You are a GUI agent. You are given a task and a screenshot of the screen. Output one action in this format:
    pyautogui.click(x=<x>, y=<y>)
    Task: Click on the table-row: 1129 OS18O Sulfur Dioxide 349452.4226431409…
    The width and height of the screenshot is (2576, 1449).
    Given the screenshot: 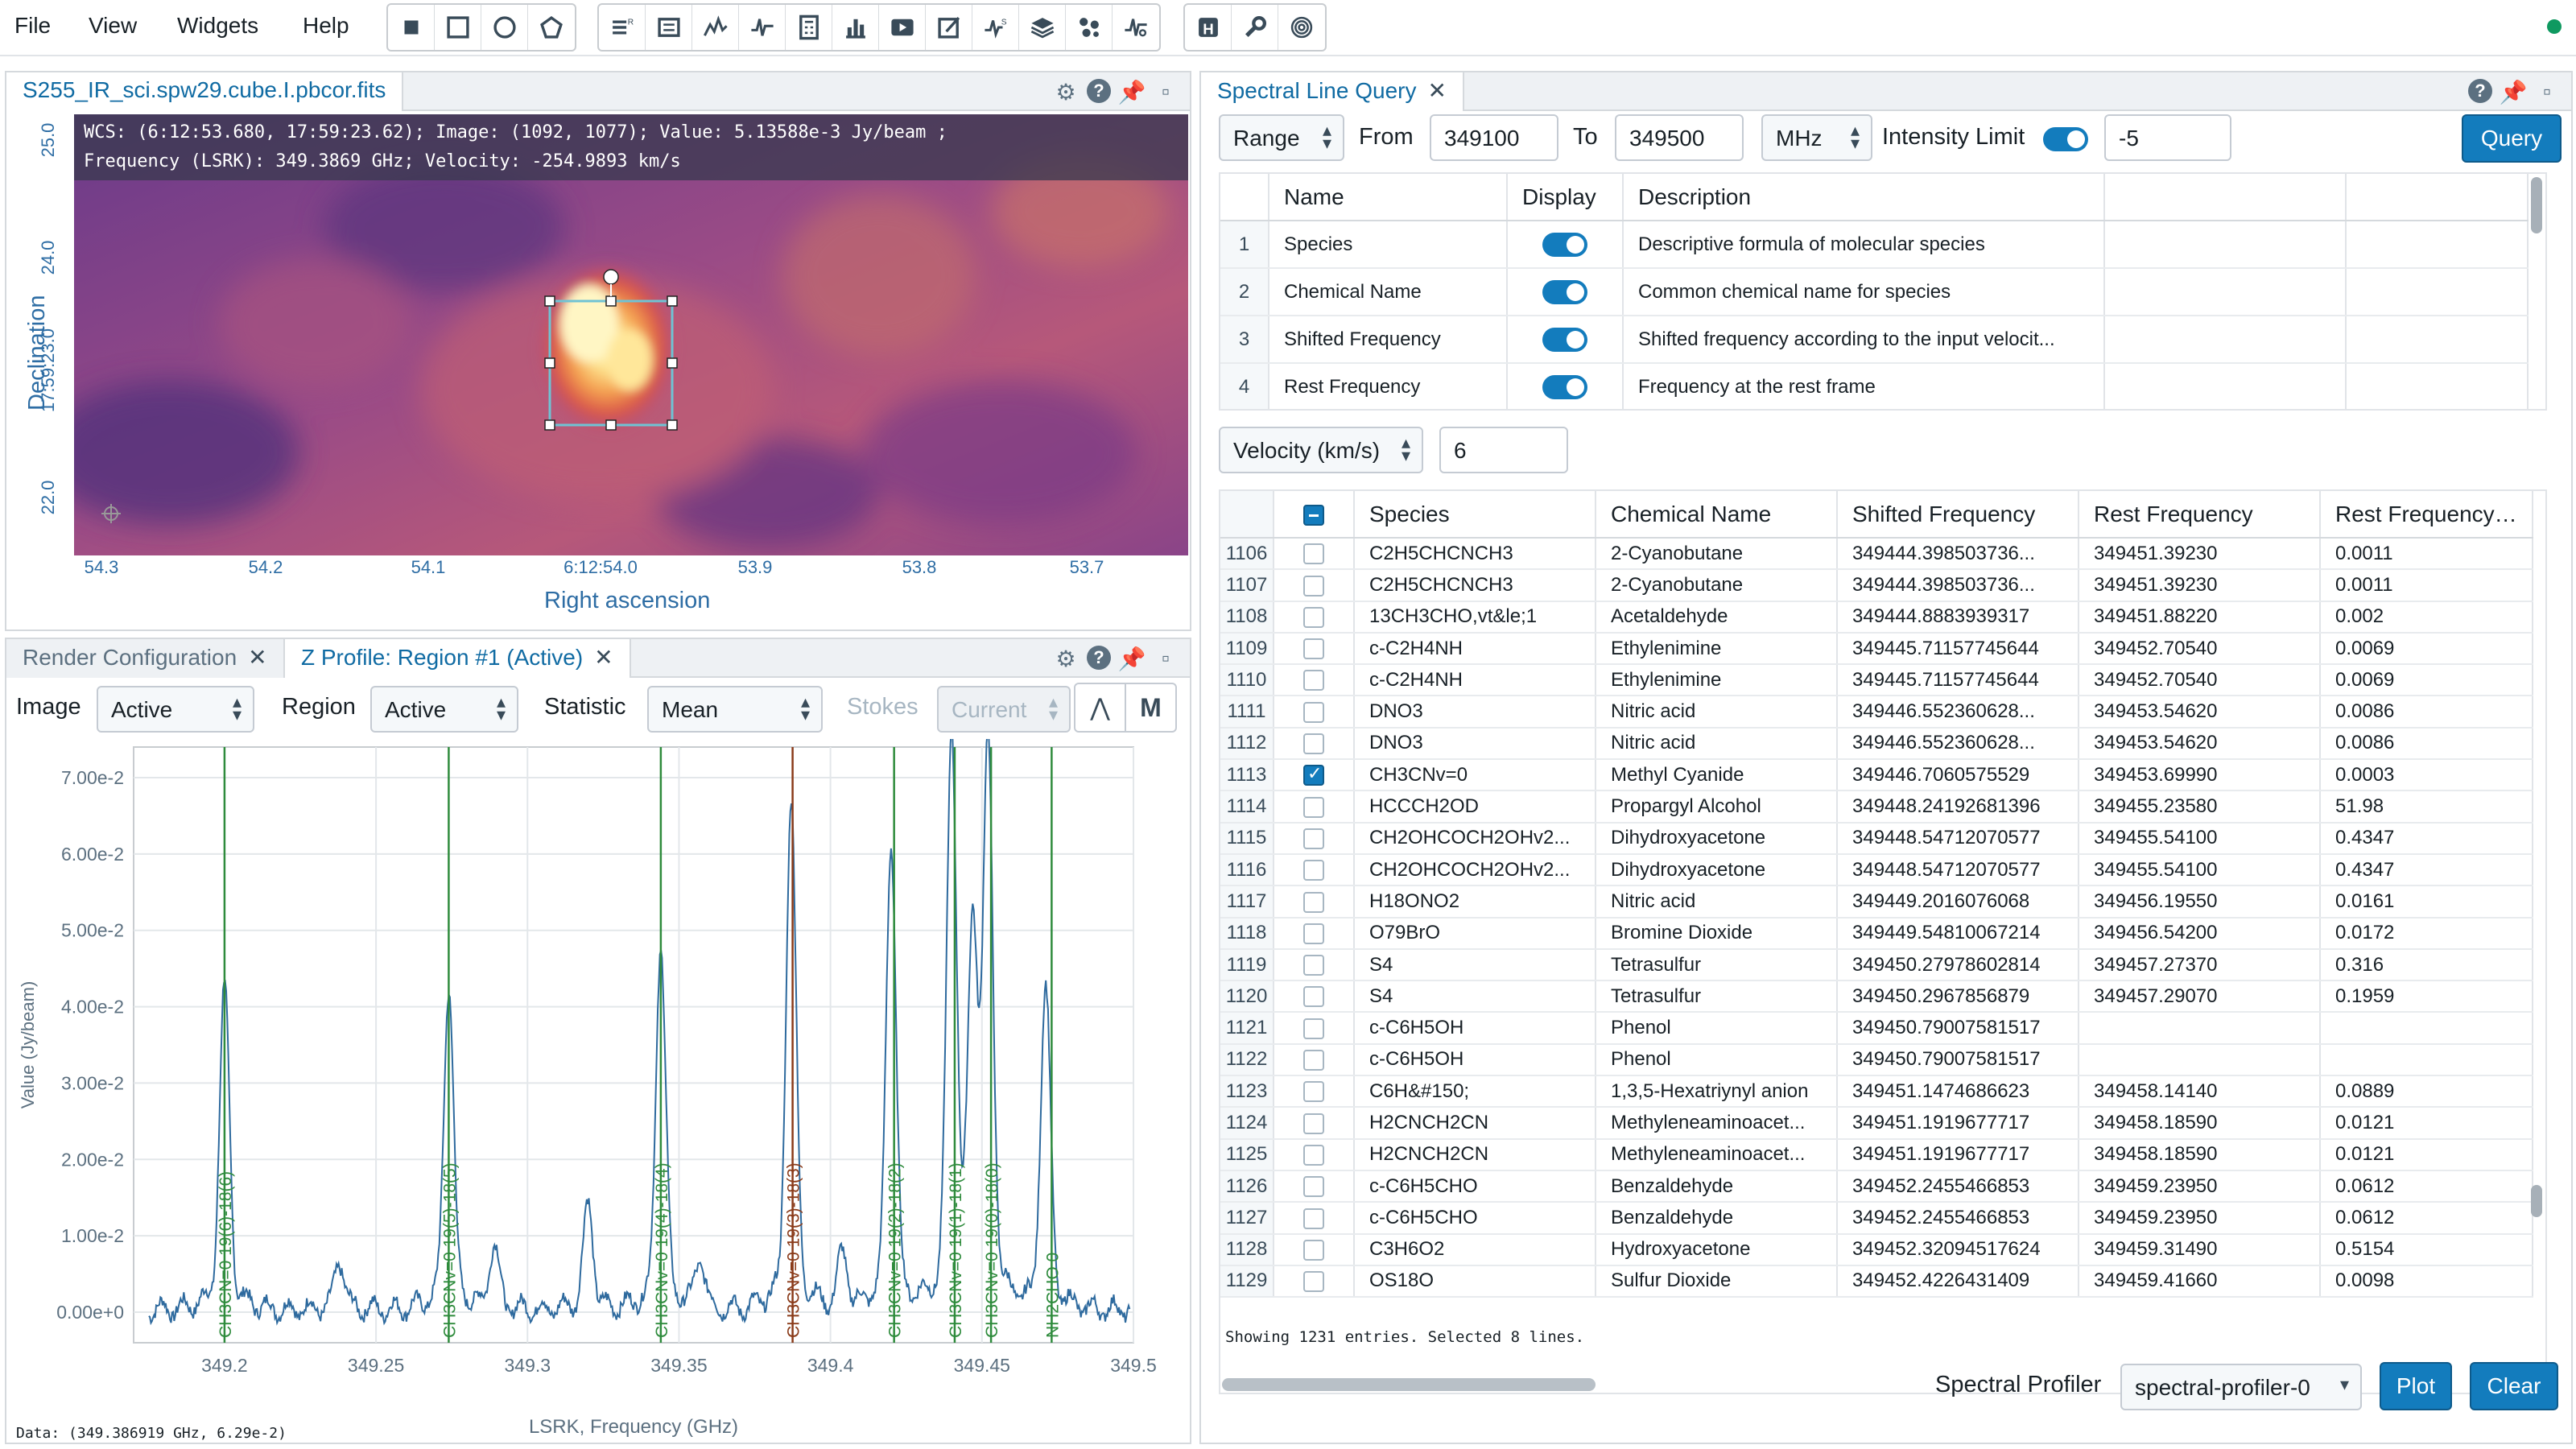 What is the action you would take?
    pyautogui.click(x=1876, y=1281)
    